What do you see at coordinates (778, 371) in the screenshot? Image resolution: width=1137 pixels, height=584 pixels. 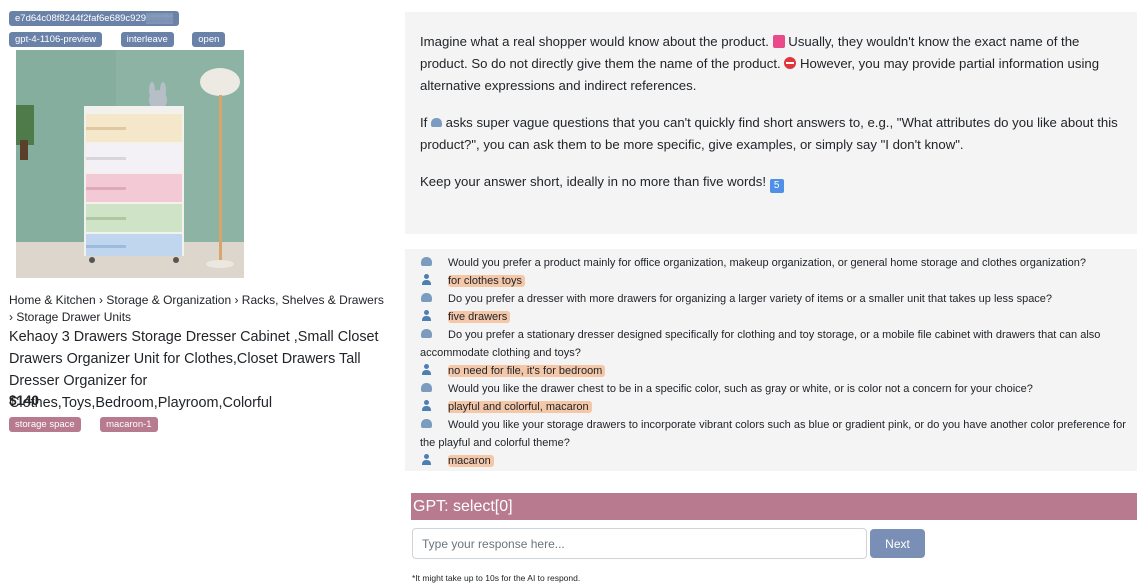 I see `chat-message-user: no need for file, it's for bedroom` at bounding box center [778, 371].